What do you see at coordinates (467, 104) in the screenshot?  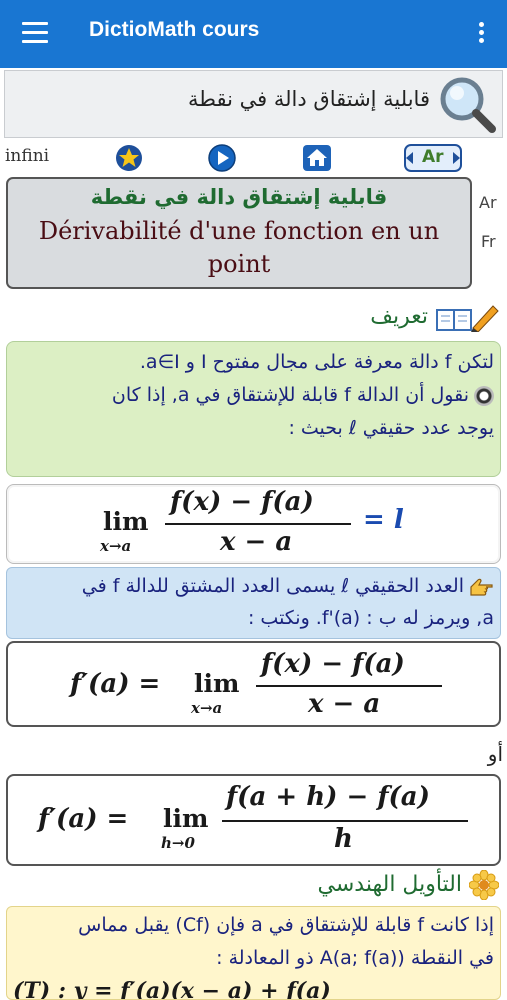 I see `magnifier-icon` at bounding box center [467, 104].